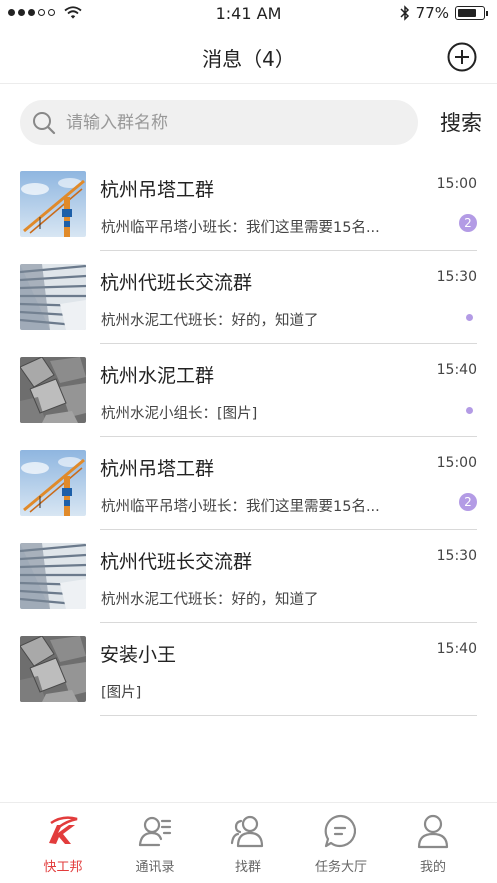  I want to click on contacts-icon, so click(155, 831).